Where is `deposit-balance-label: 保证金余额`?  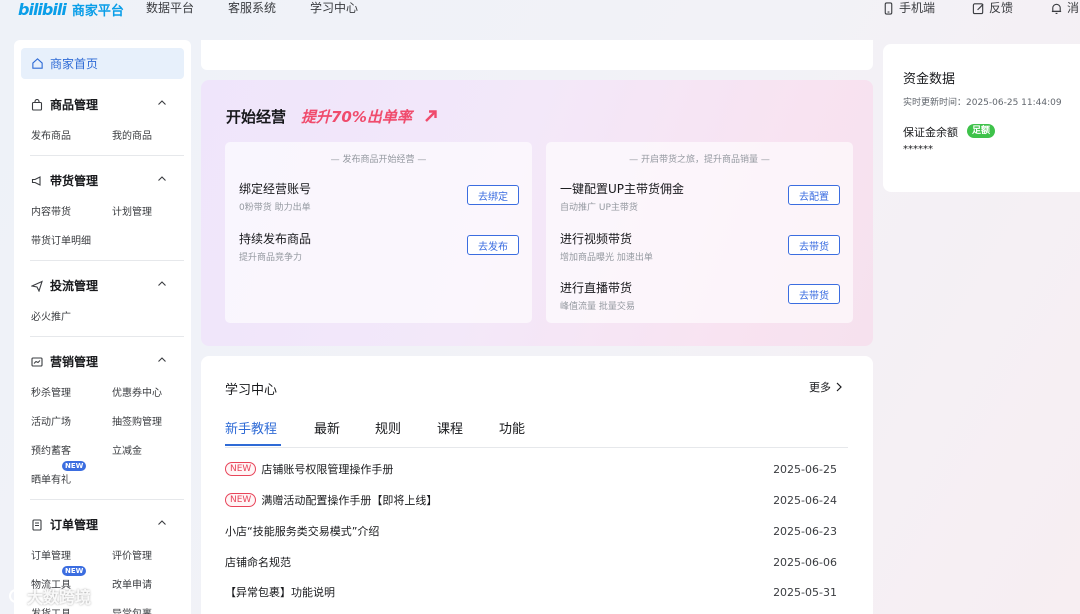 deposit-balance-label: 保证金余额 is located at coordinates (930, 132).